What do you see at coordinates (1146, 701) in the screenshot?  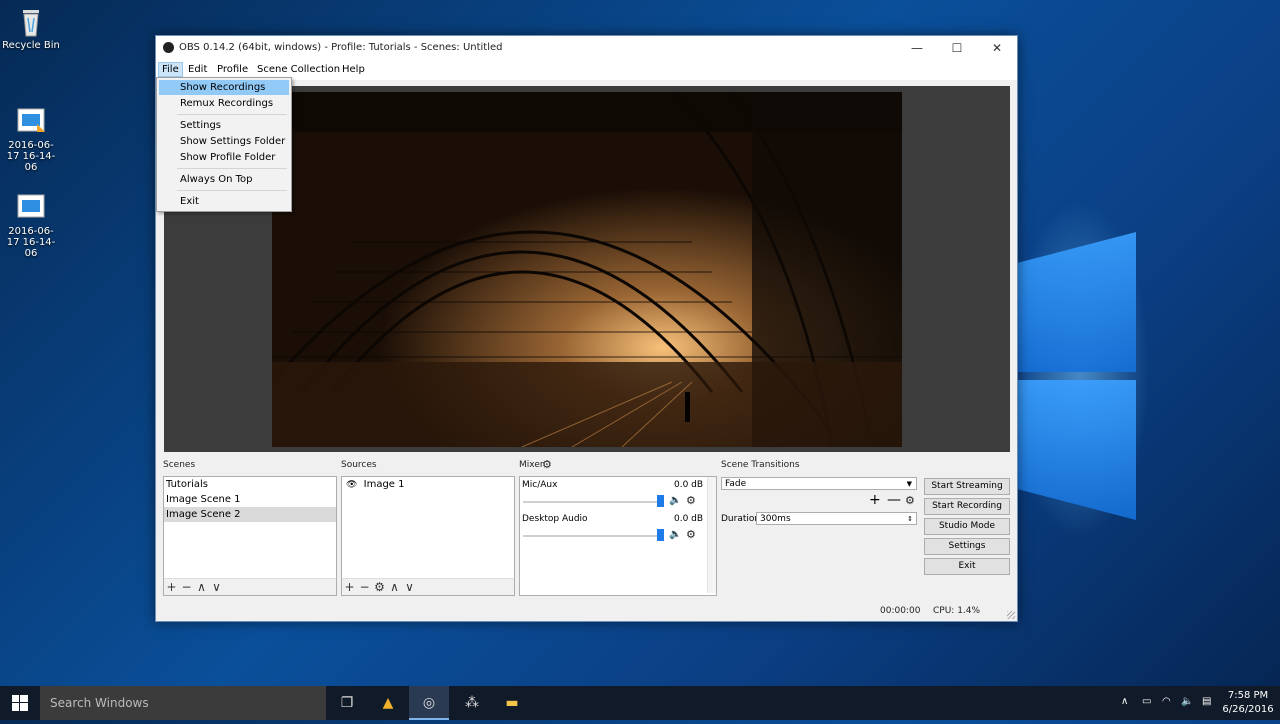 I see `battery-icon: ▭` at bounding box center [1146, 701].